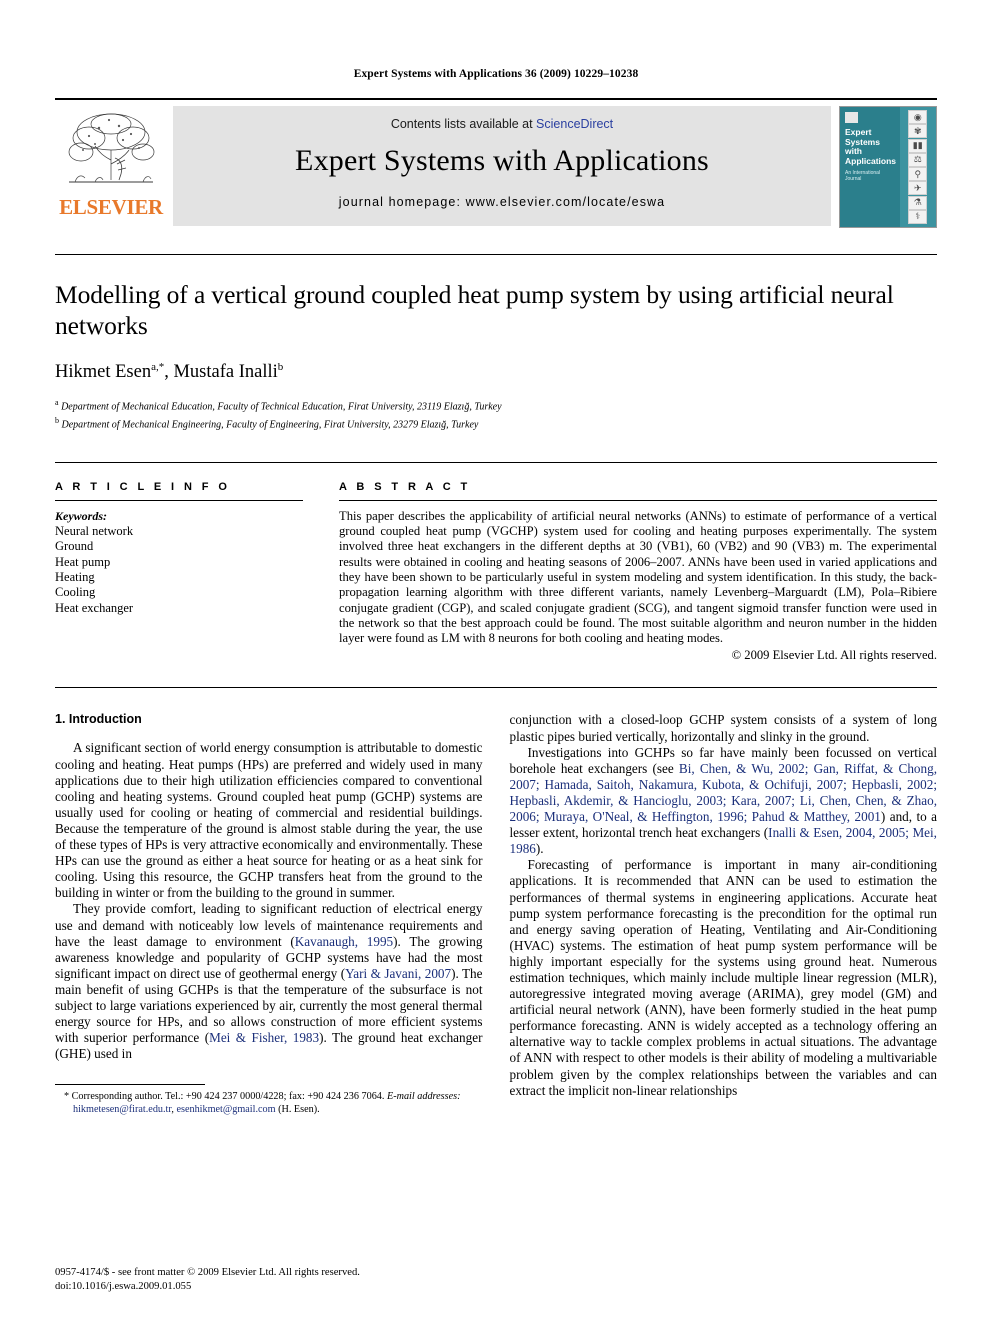 This screenshot has width=992, height=1323. Describe the element at coordinates (122, 1109) in the screenshot. I see `email-link-1: hikmetesen@firat.edu.tr` at that location.